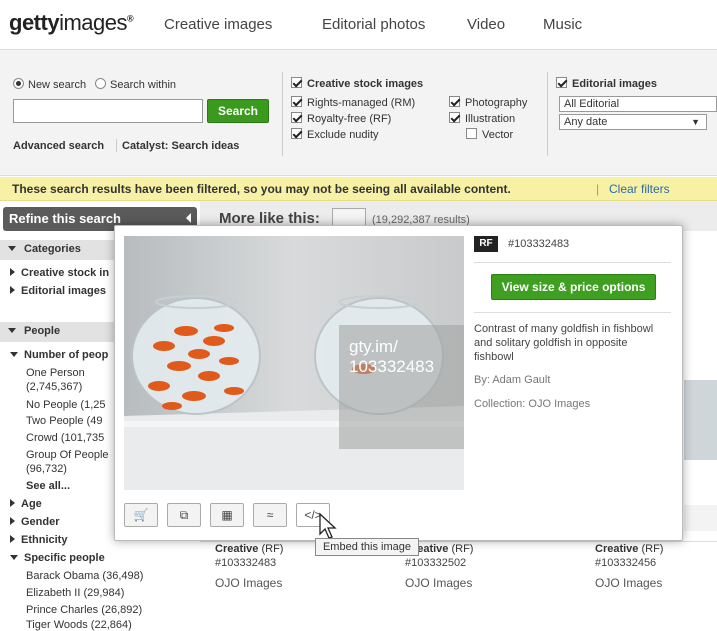 Image resolution: width=717 pixels, height=631 pixels. I want to click on getty-logo: gettyimages®, so click(71, 23).